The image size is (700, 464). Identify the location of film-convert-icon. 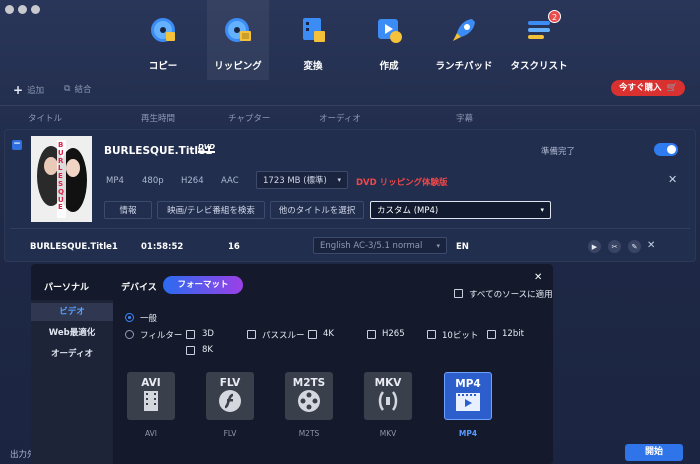
(313, 30).